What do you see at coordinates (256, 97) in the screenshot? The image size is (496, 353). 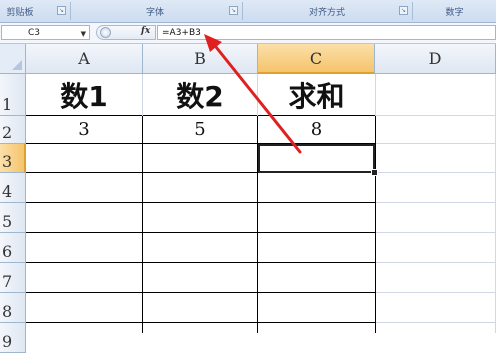 I see `annotation-arrow-shaft` at bounding box center [256, 97].